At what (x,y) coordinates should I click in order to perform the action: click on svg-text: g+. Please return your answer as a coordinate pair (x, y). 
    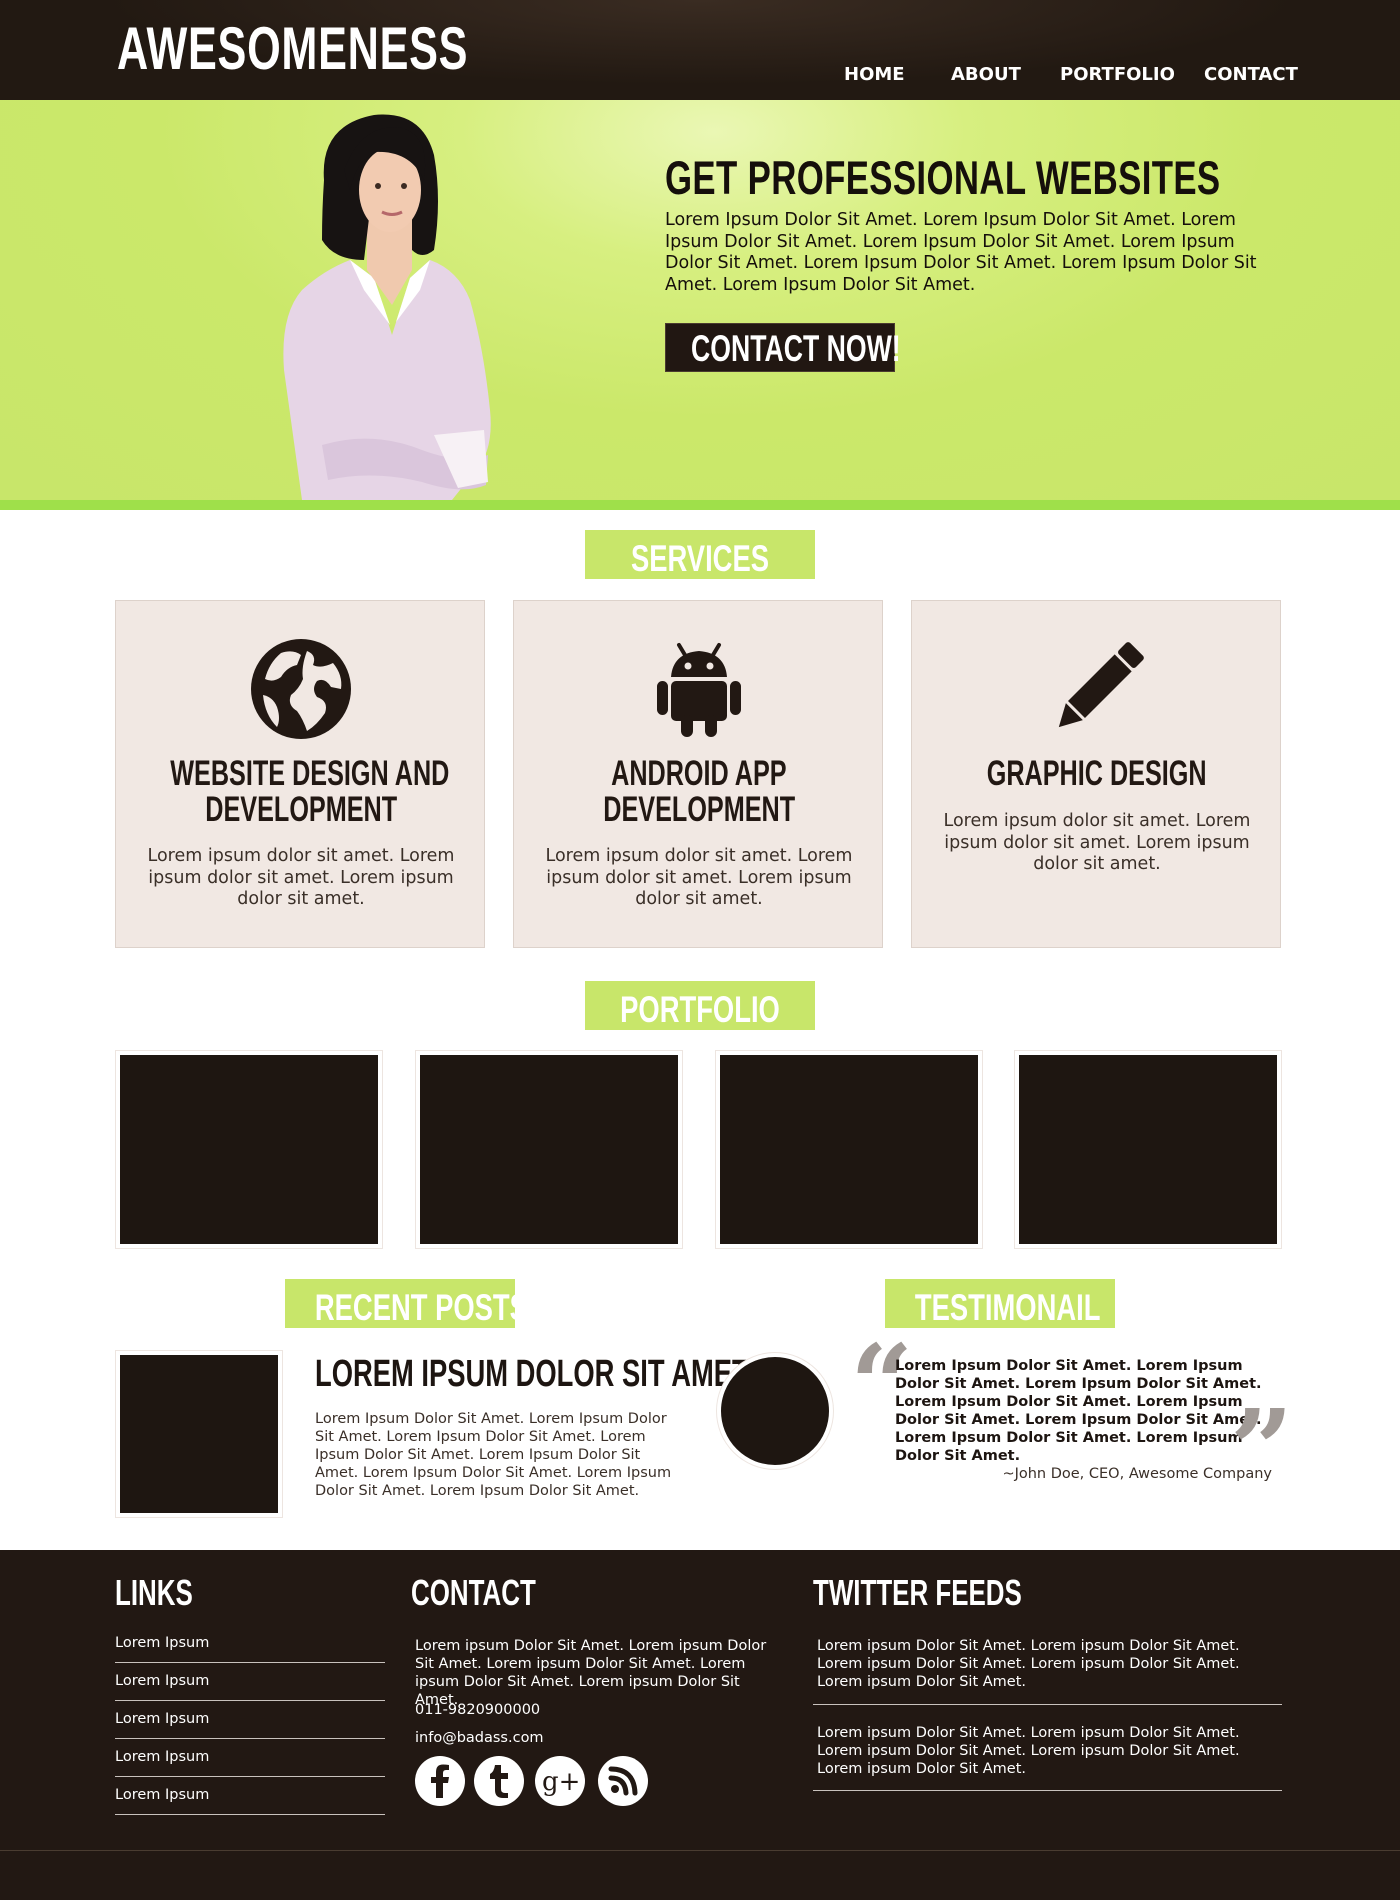
    Looking at the image, I should click on (561, 1782).